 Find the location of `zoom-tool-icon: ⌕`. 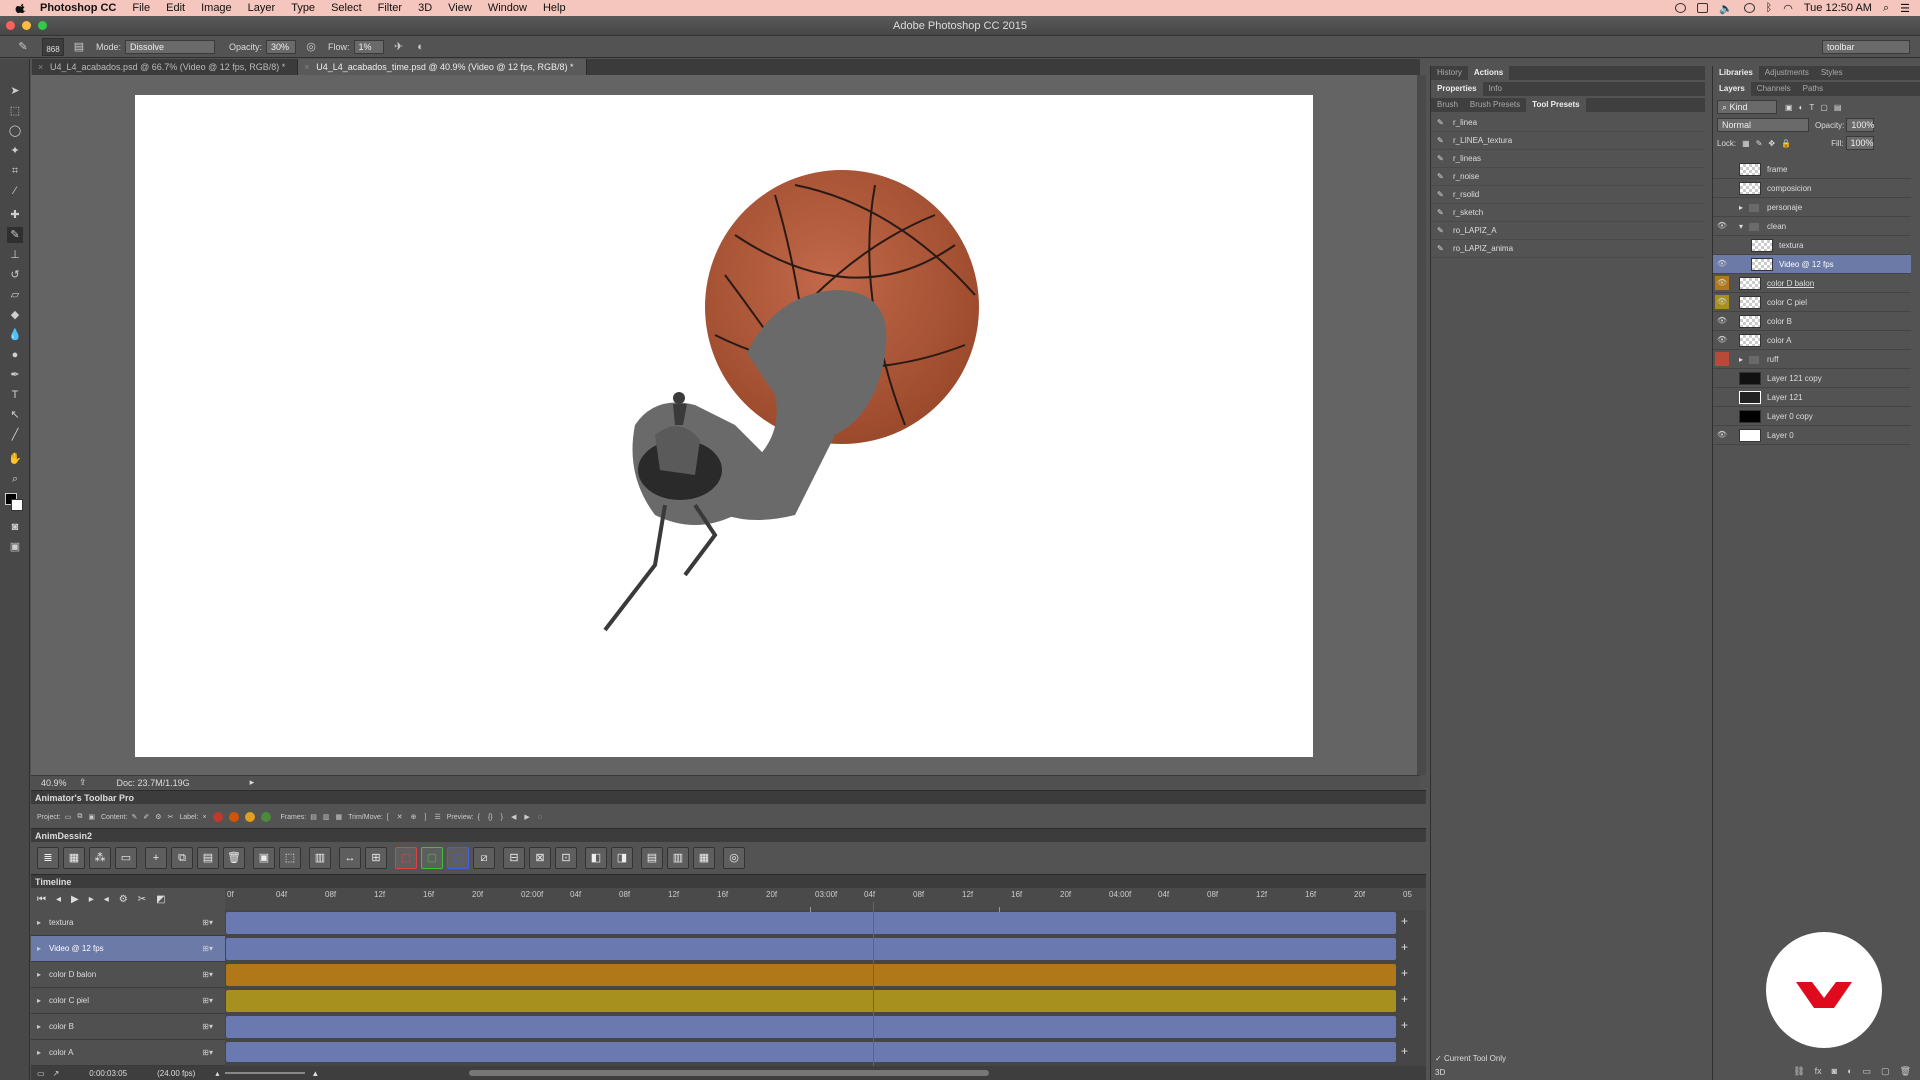

zoom-tool-icon: ⌕ is located at coordinates (15, 479).